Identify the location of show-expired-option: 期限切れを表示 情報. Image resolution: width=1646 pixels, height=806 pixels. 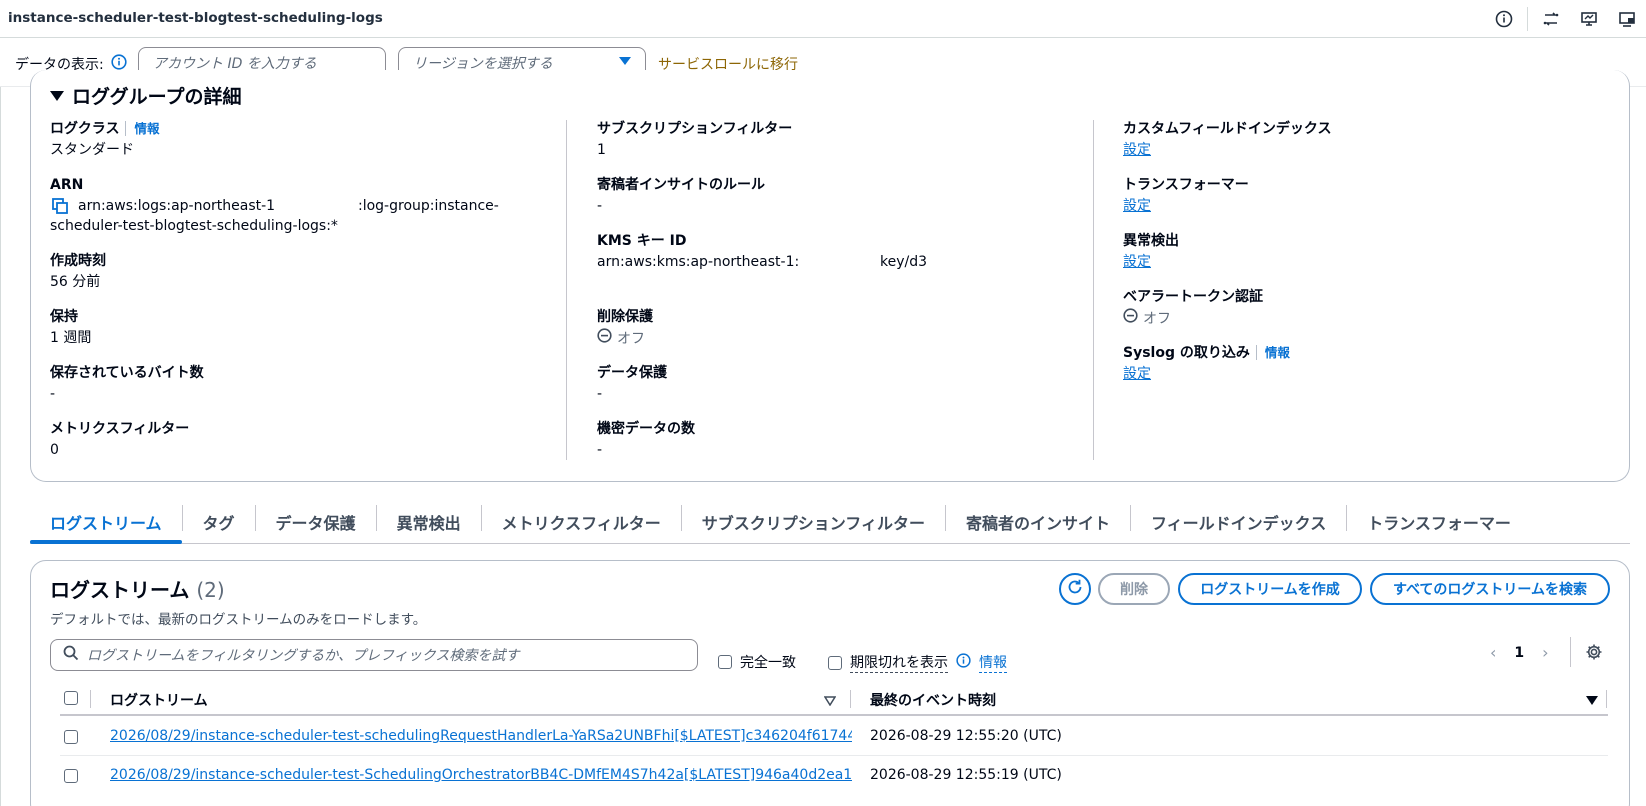
(917, 662).